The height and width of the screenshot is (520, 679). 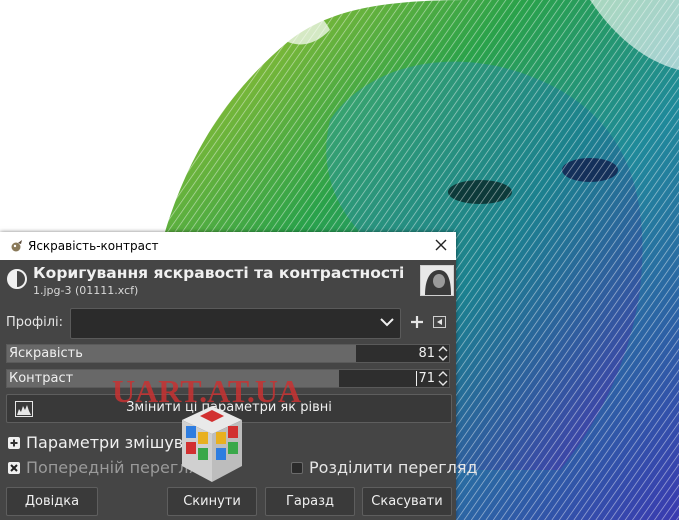 I want to click on brightness-value: 81, so click(x=426, y=353).